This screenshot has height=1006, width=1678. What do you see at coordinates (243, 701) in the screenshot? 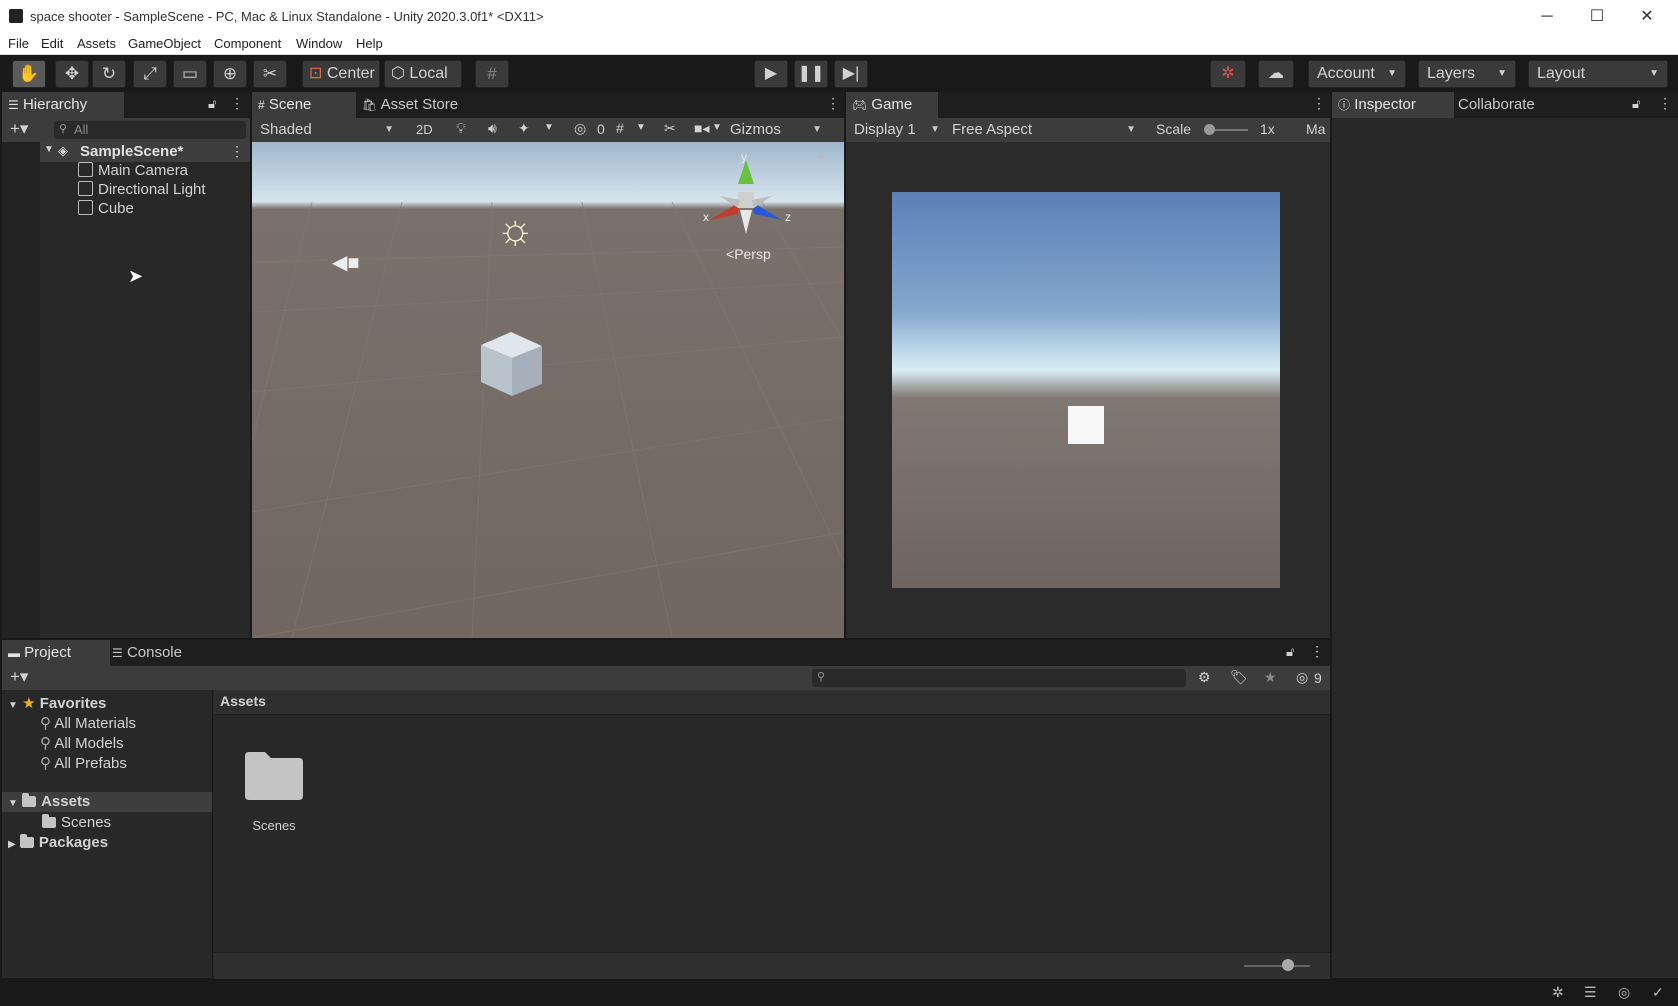
I see `breadcrumb: Assets` at bounding box center [243, 701].